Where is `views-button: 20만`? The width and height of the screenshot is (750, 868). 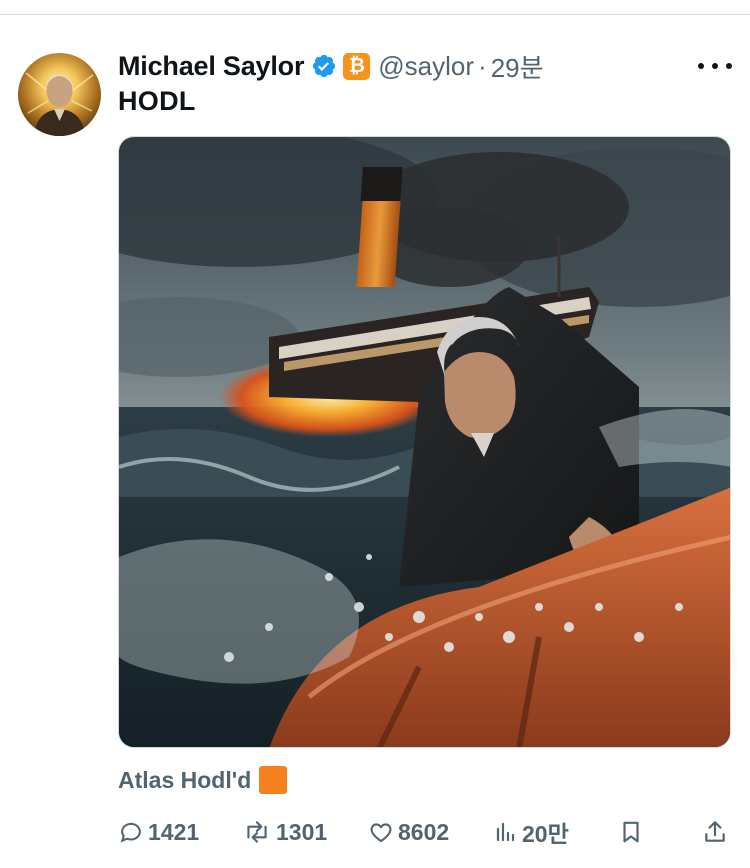
views-button: 20만 is located at coordinates (531, 832).